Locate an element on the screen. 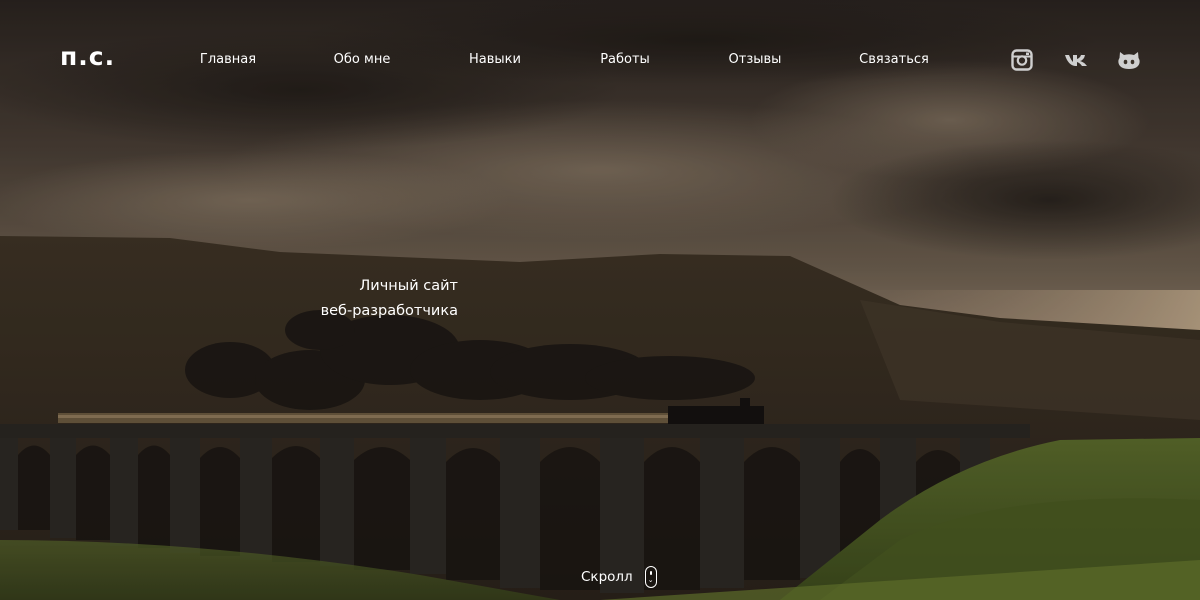  mouse-scroll-icon: ⌄ is located at coordinates (650, 577).